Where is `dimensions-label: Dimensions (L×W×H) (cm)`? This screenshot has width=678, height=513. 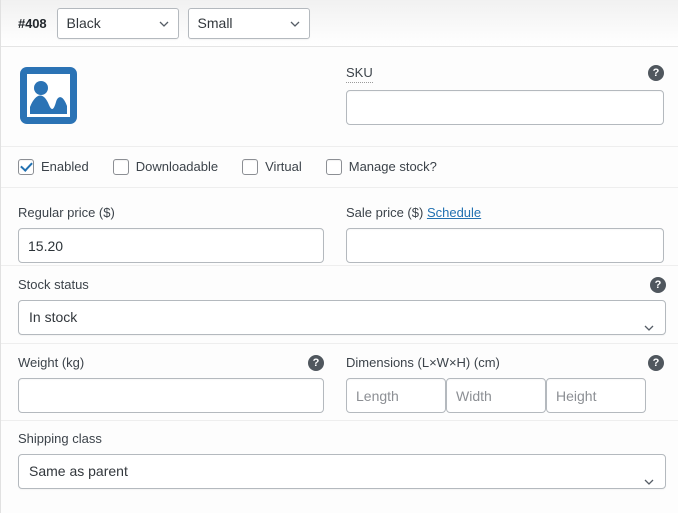
dimensions-label: Dimensions (L×W×H) (cm) is located at coordinates (423, 362).